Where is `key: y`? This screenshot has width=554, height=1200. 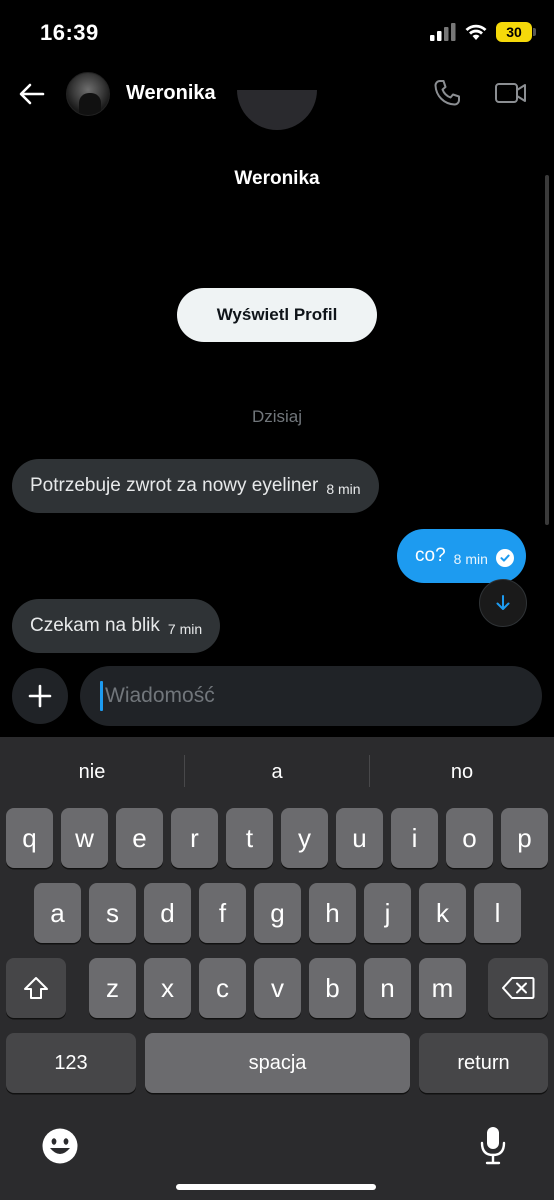
key: y is located at coordinates (304, 838).